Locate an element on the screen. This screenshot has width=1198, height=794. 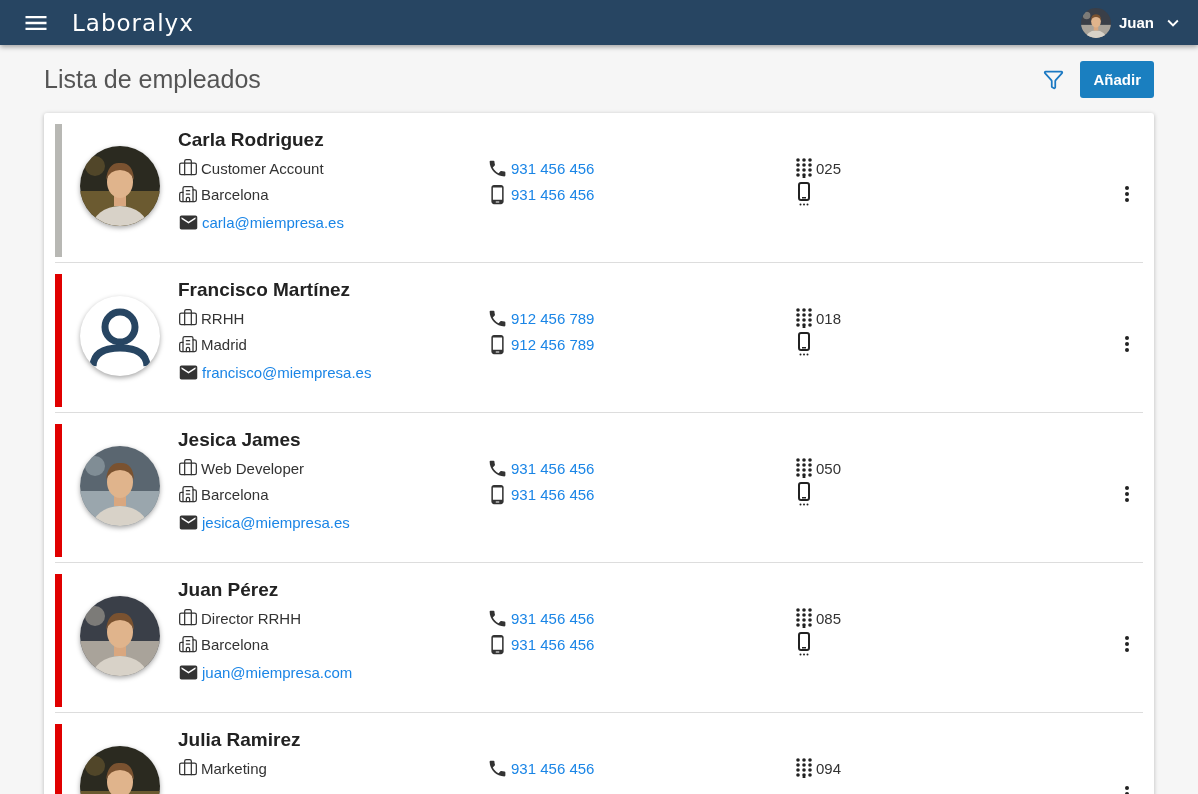
page-title: Lista de empleados is located at coordinates (153, 79).